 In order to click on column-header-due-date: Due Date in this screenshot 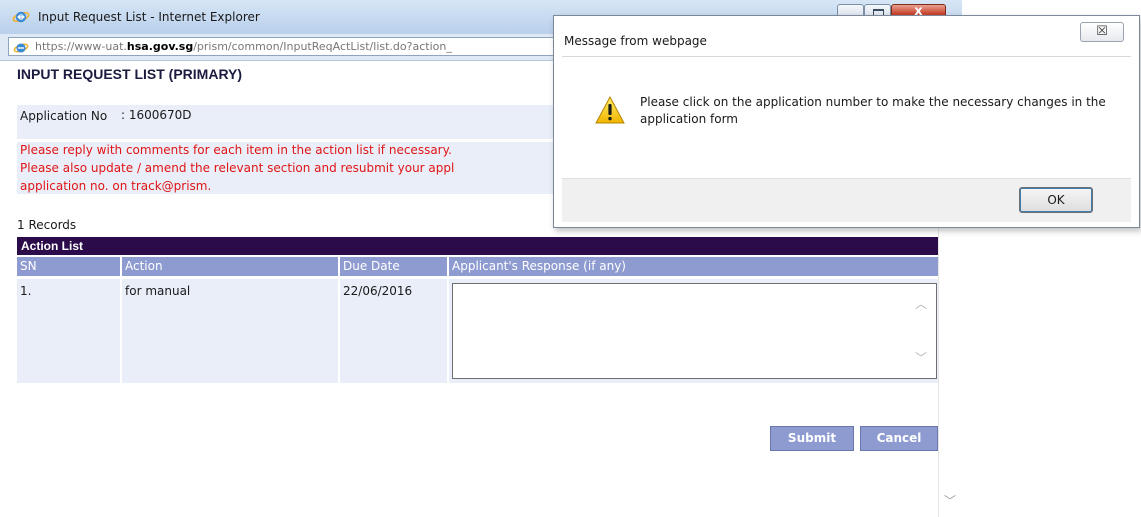, I will do `click(393, 266)`.